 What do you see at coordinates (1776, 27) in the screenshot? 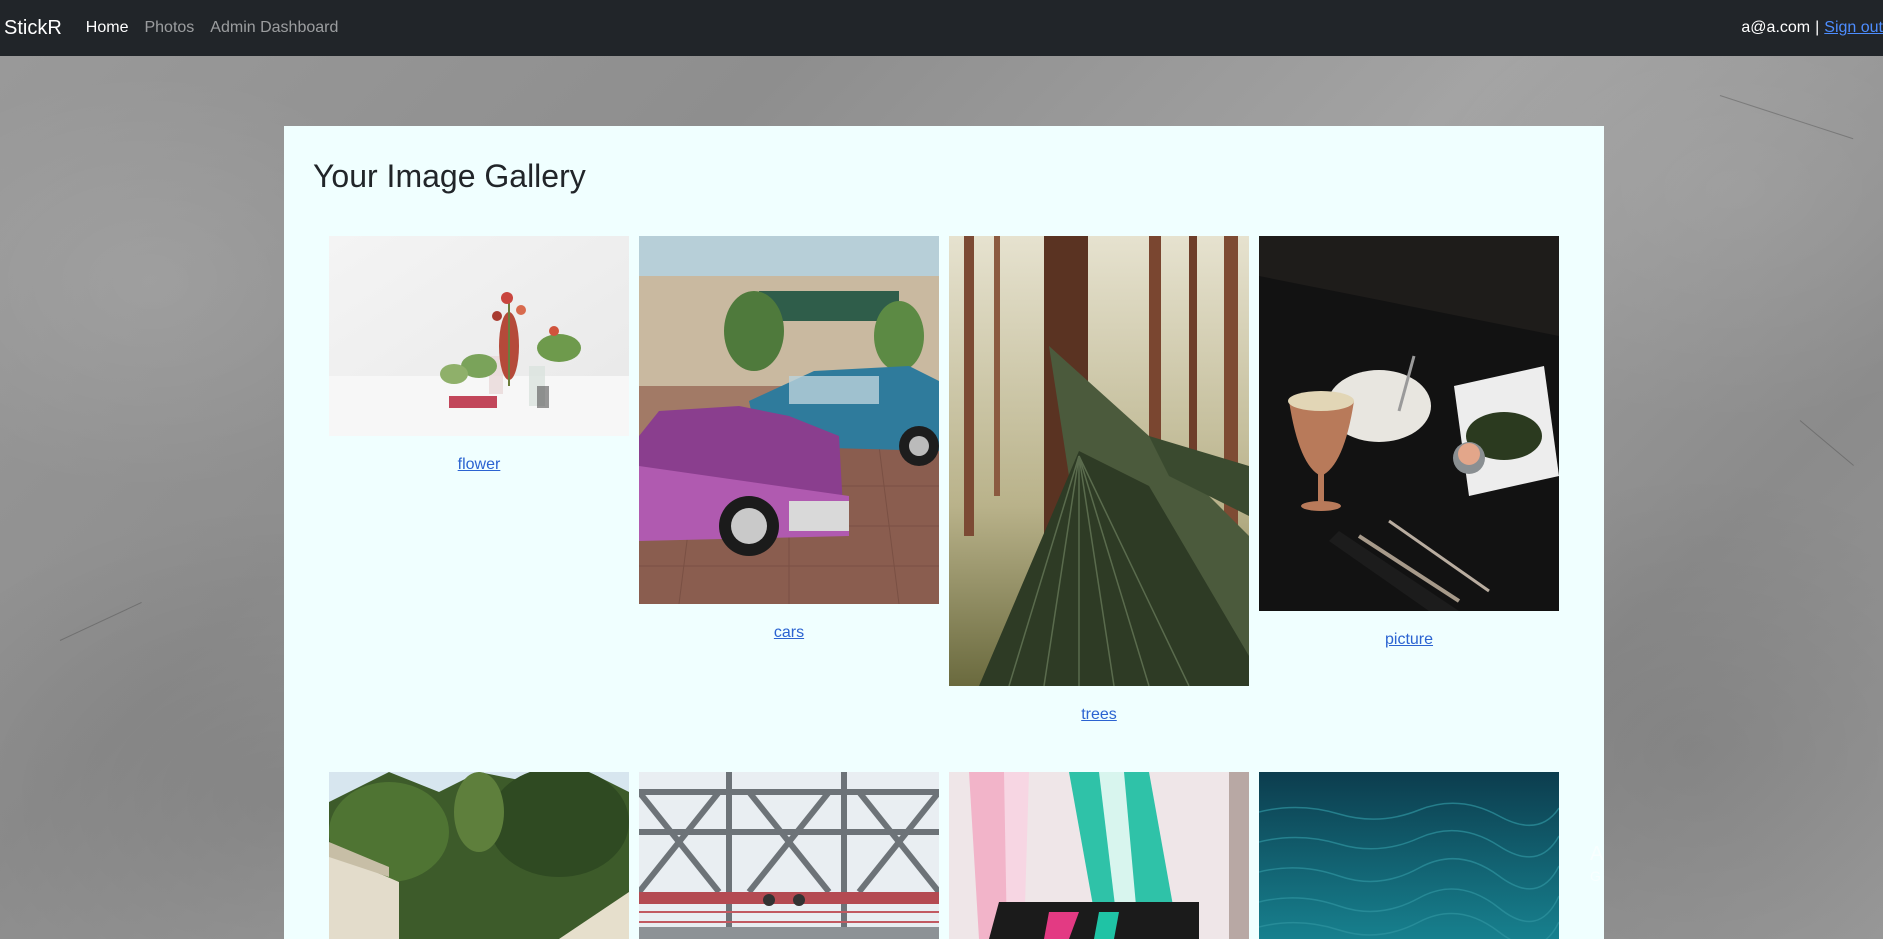
I see `user-email: a@a.com` at bounding box center [1776, 27].